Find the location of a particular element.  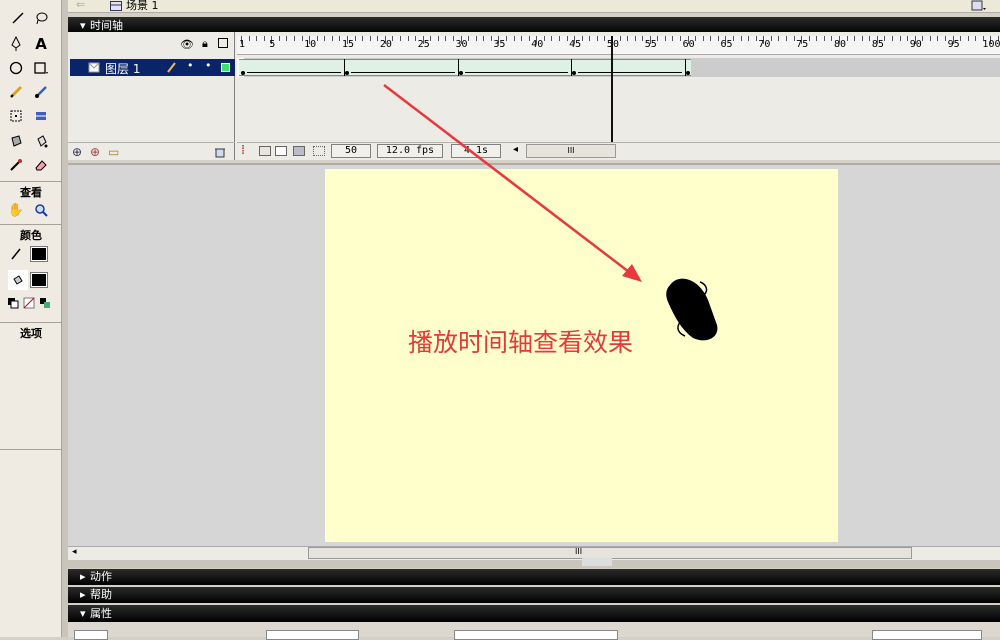

collapse-triangle-icon: ▾ is located at coordinates (83, 613).